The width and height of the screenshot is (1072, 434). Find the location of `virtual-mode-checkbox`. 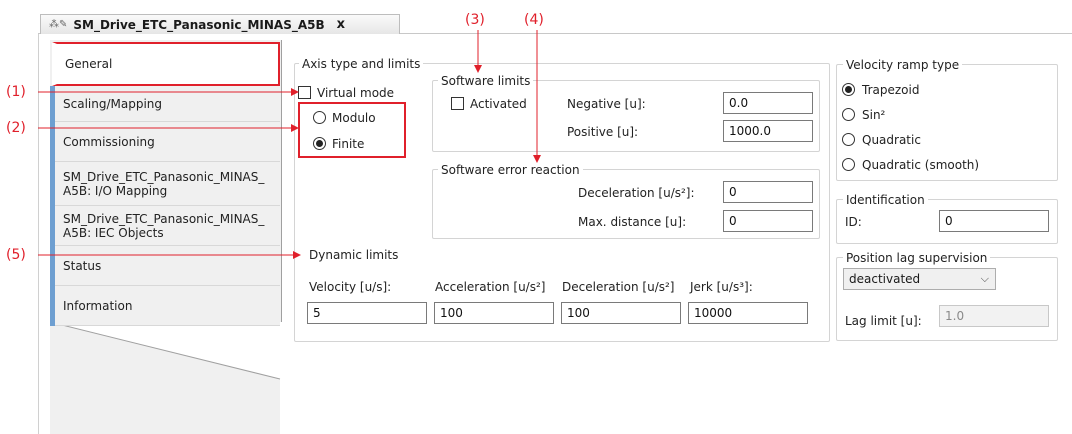

virtual-mode-checkbox is located at coordinates (304, 92).